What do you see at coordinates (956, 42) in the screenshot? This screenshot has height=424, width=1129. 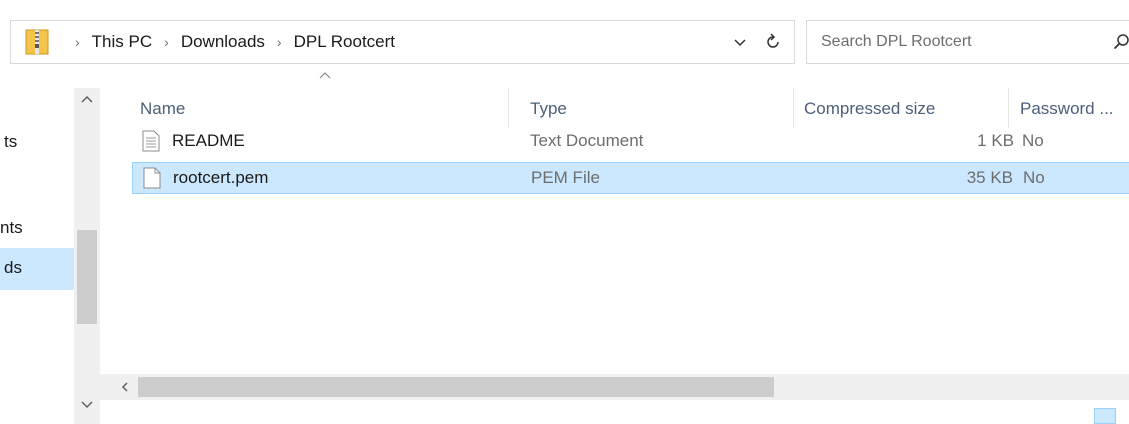 I see `search-input` at bounding box center [956, 42].